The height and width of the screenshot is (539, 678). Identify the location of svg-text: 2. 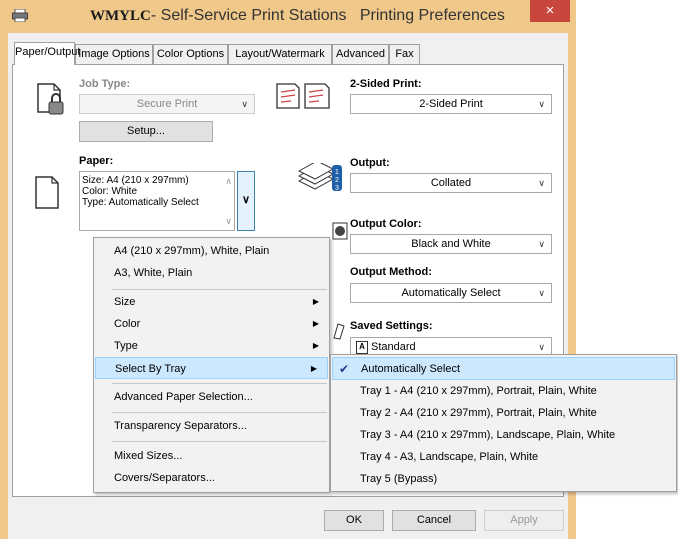
(337, 180).